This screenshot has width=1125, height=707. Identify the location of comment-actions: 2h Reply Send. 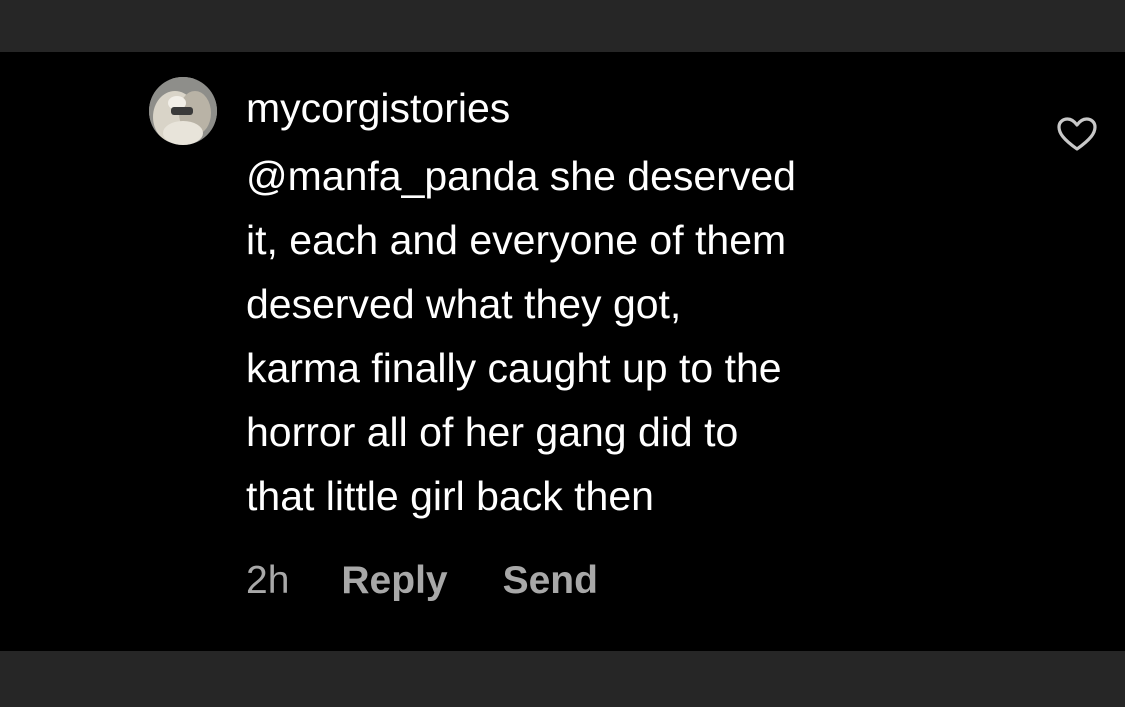
(449, 581).